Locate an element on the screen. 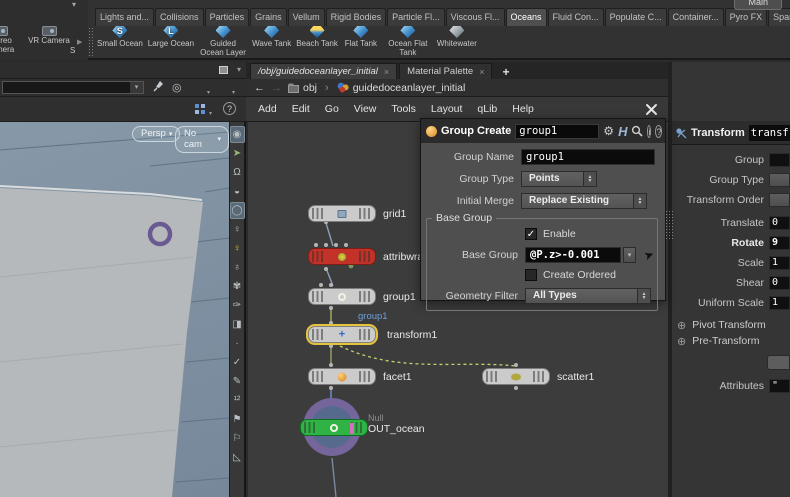 Image resolution: width=790 pixels, height=497 pixels. create-ordered-checkbox is located at coordinates (531, 275).